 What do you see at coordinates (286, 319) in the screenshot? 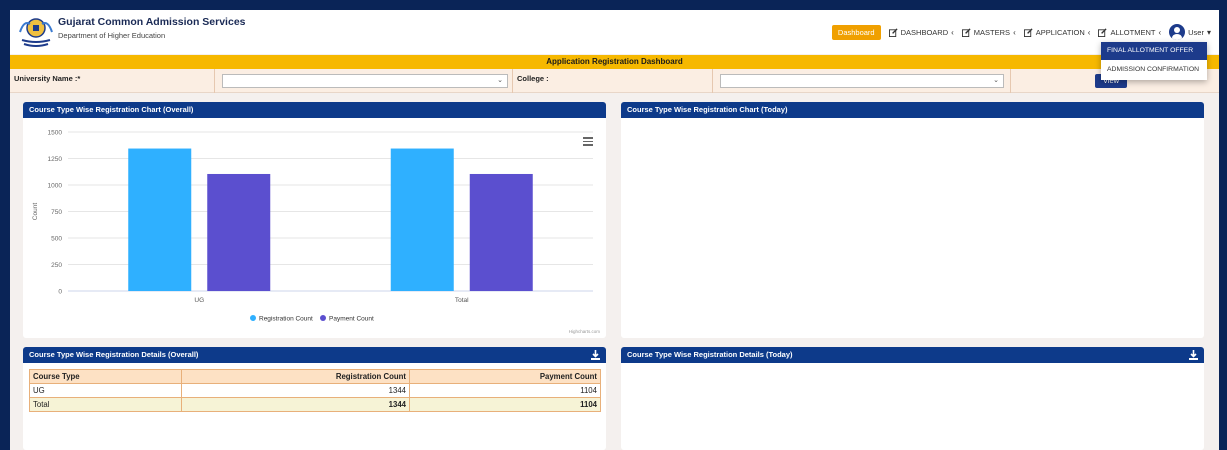
I see `legend-item: Registration Count` at bounding box center [286, 319].